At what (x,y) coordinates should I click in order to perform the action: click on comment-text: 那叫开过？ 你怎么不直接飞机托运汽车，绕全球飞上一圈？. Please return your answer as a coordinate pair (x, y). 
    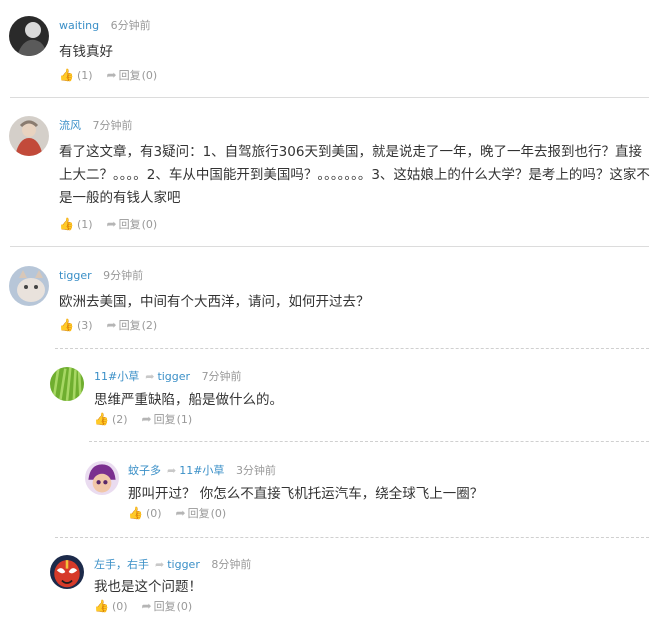
    Looking at the image, I should click on (306, 494).